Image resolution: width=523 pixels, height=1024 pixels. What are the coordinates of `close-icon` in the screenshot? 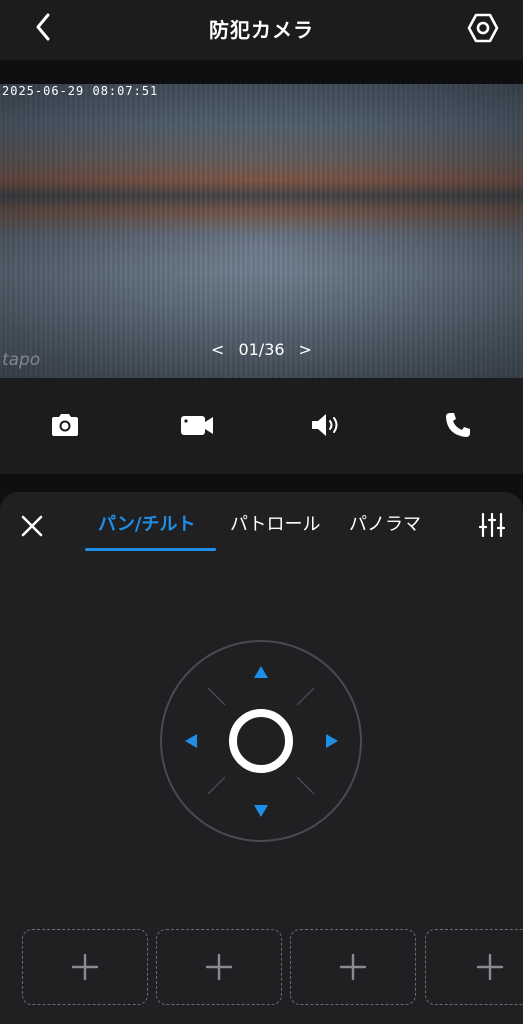 It's located at (32, 526).